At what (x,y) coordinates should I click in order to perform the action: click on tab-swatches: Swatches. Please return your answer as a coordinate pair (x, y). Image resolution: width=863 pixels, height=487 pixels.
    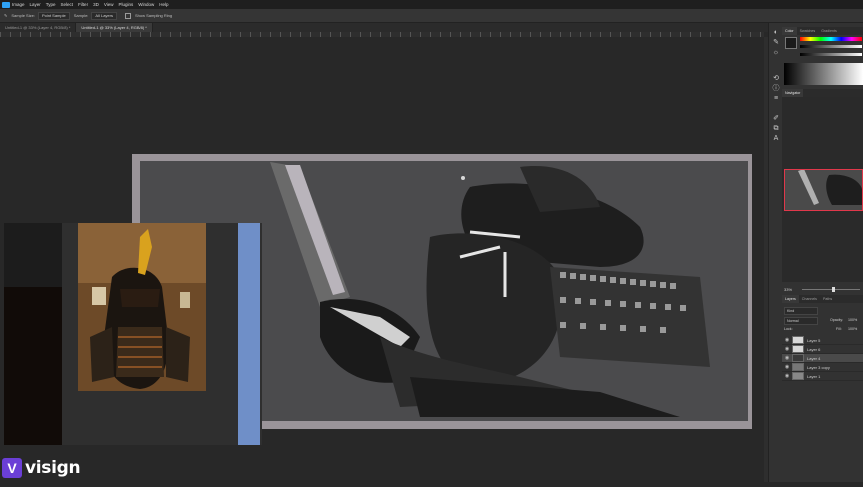
    Looking at the image, I should click on (808, 31).